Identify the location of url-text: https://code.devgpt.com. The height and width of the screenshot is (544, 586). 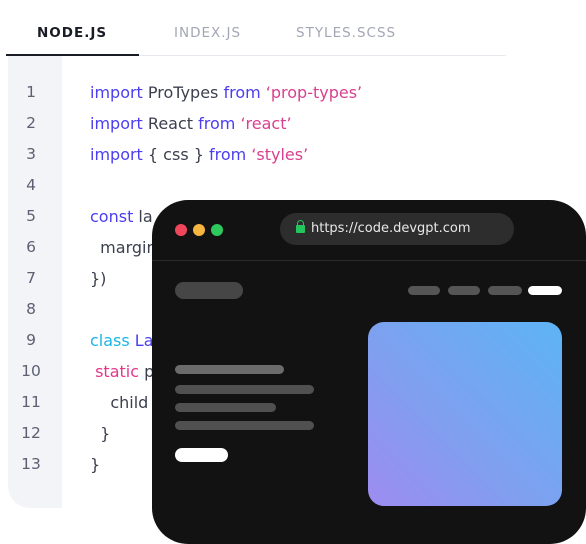
(391, 228).